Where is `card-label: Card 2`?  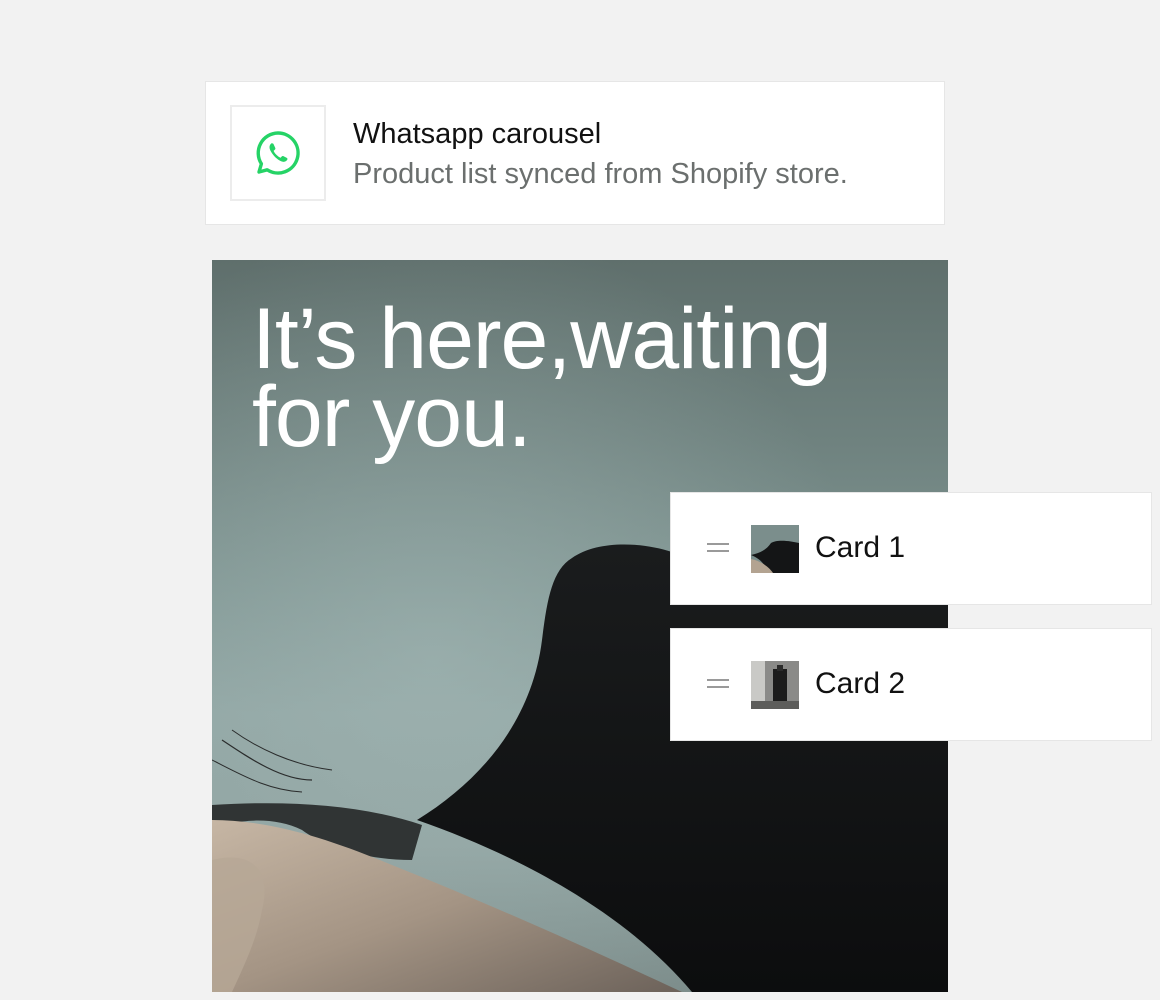
card-label: Card 2 is located at coordinates (860, 683).